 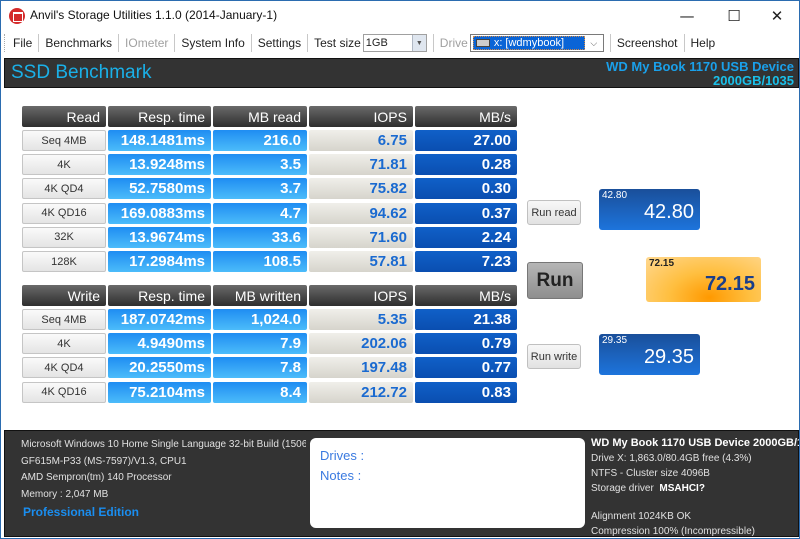 I want to click on read-mb-cell: 3.7, so click(x=260, y=189).